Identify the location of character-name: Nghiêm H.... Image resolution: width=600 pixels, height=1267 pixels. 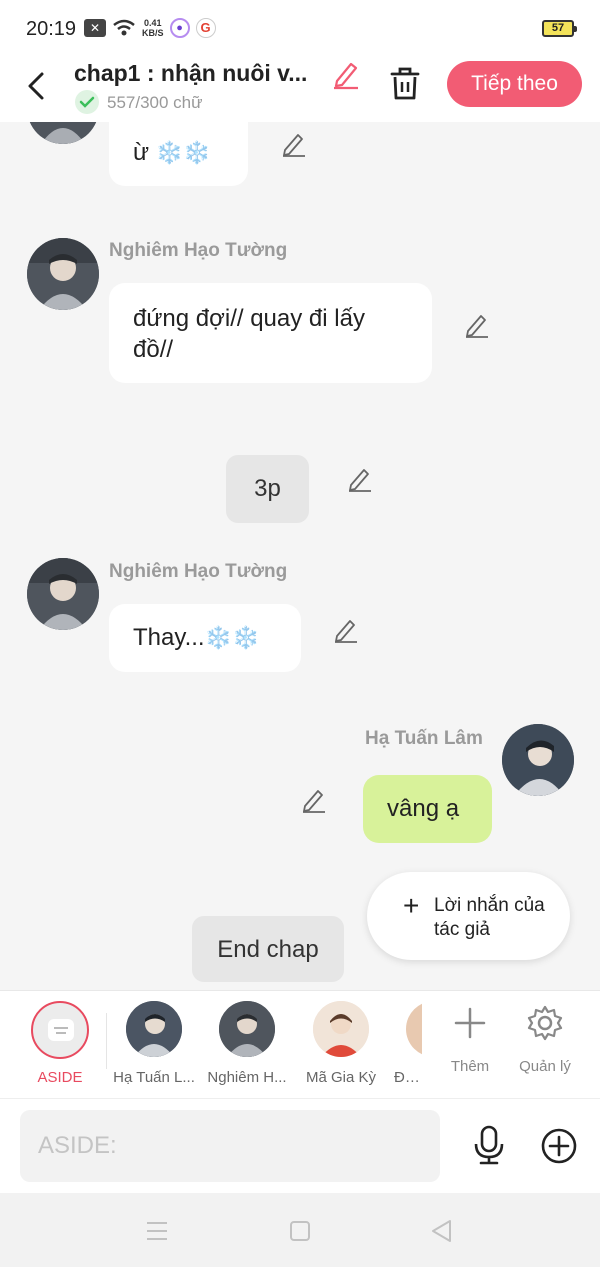
(247, 1077).